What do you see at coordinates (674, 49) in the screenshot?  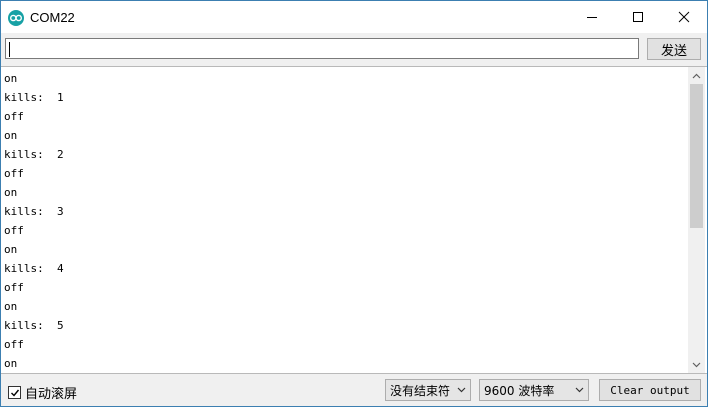 I see `send-button: 发送` at bounding box center [674, 49].